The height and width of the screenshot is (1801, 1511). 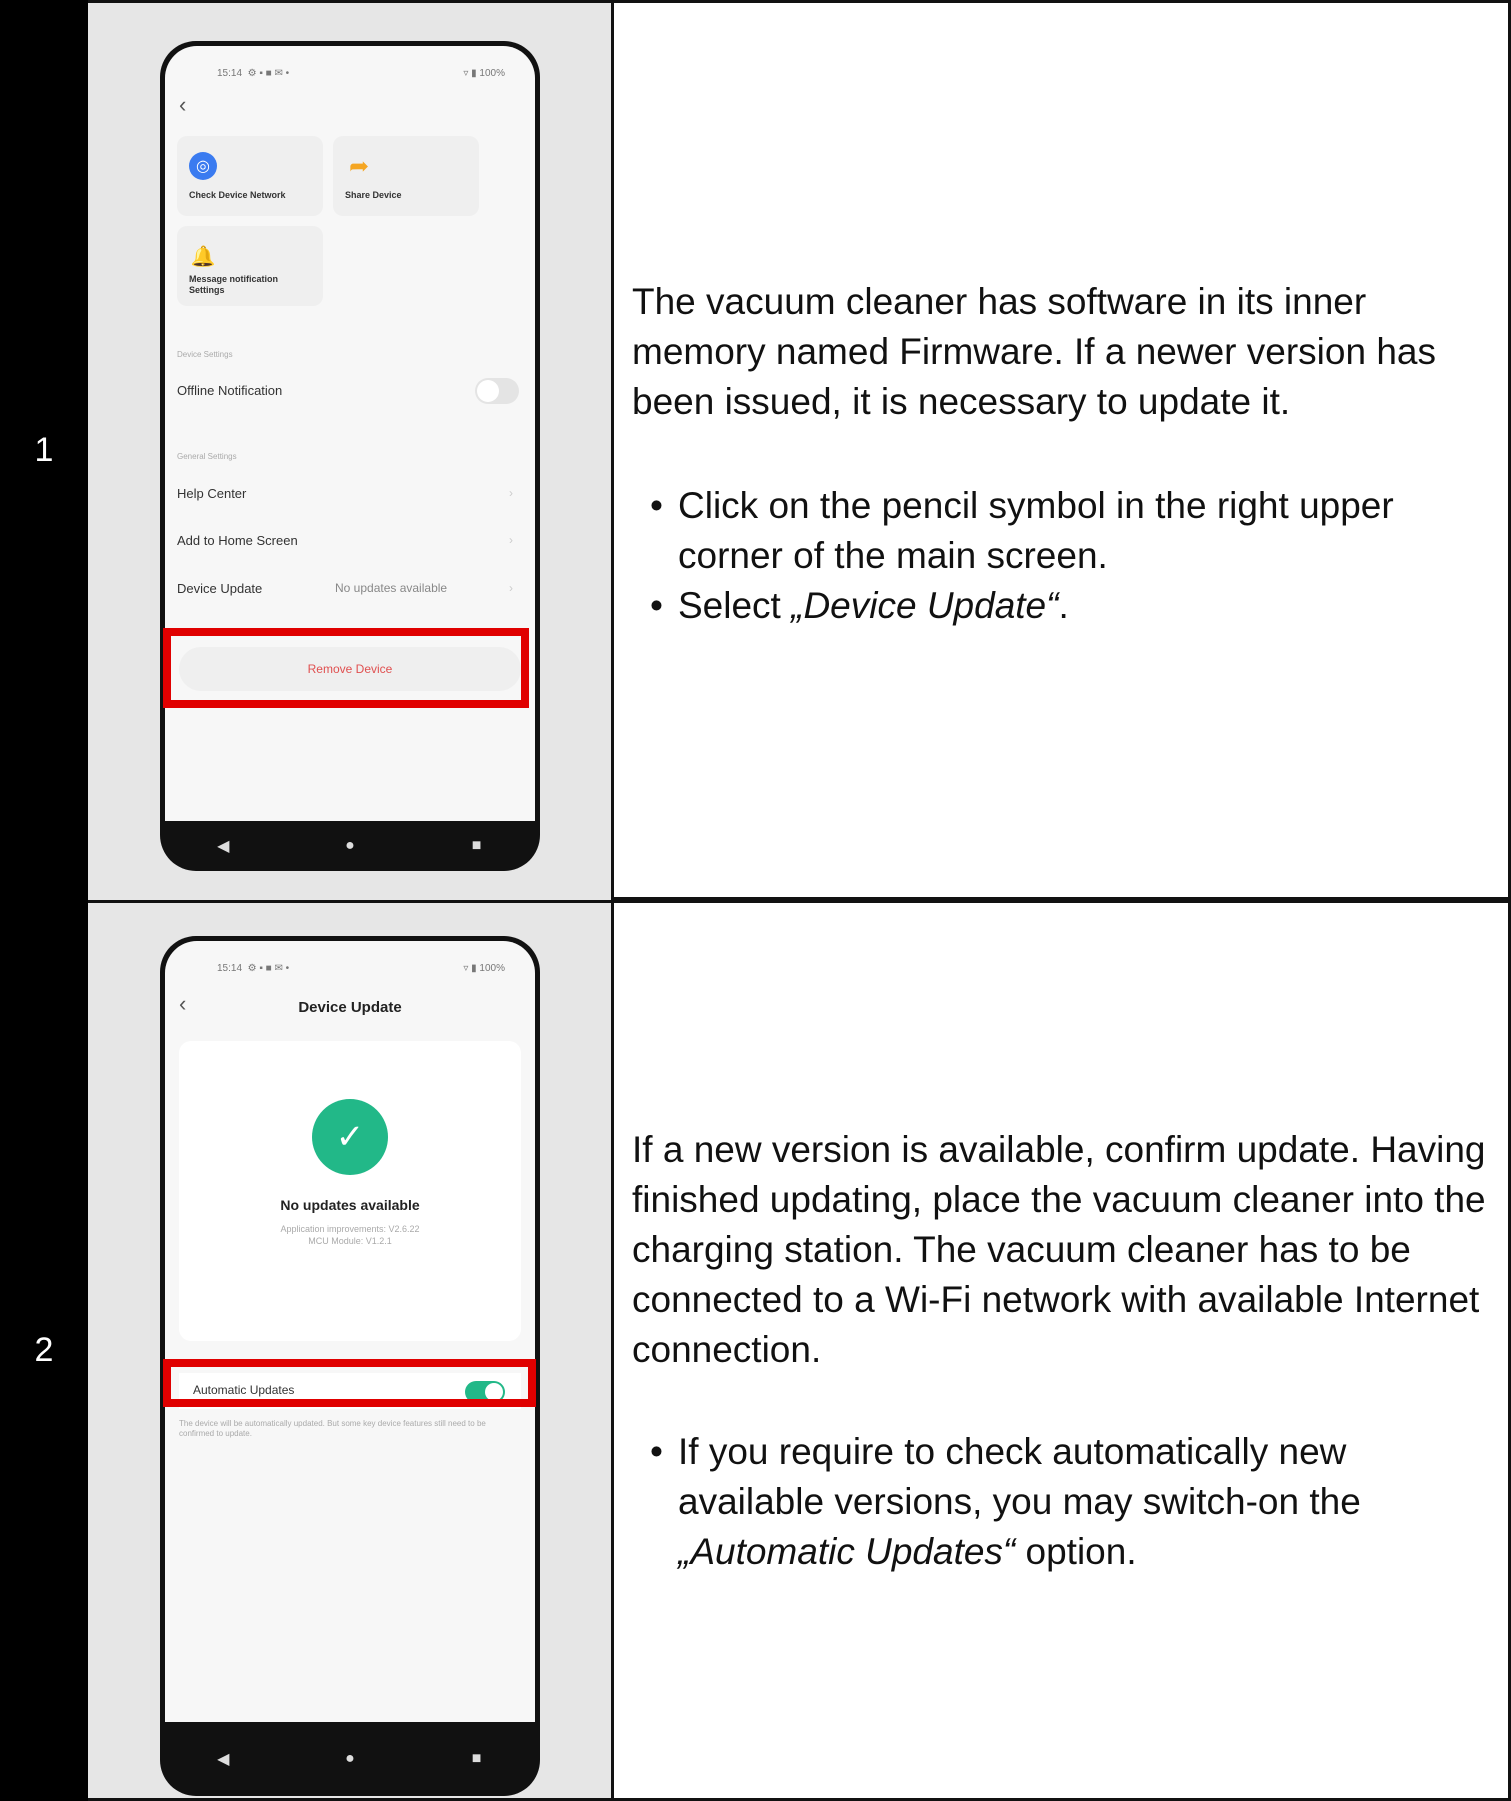 I want to click on device-update-row: Device Update No updates available ›, so click(x=350, y=588).